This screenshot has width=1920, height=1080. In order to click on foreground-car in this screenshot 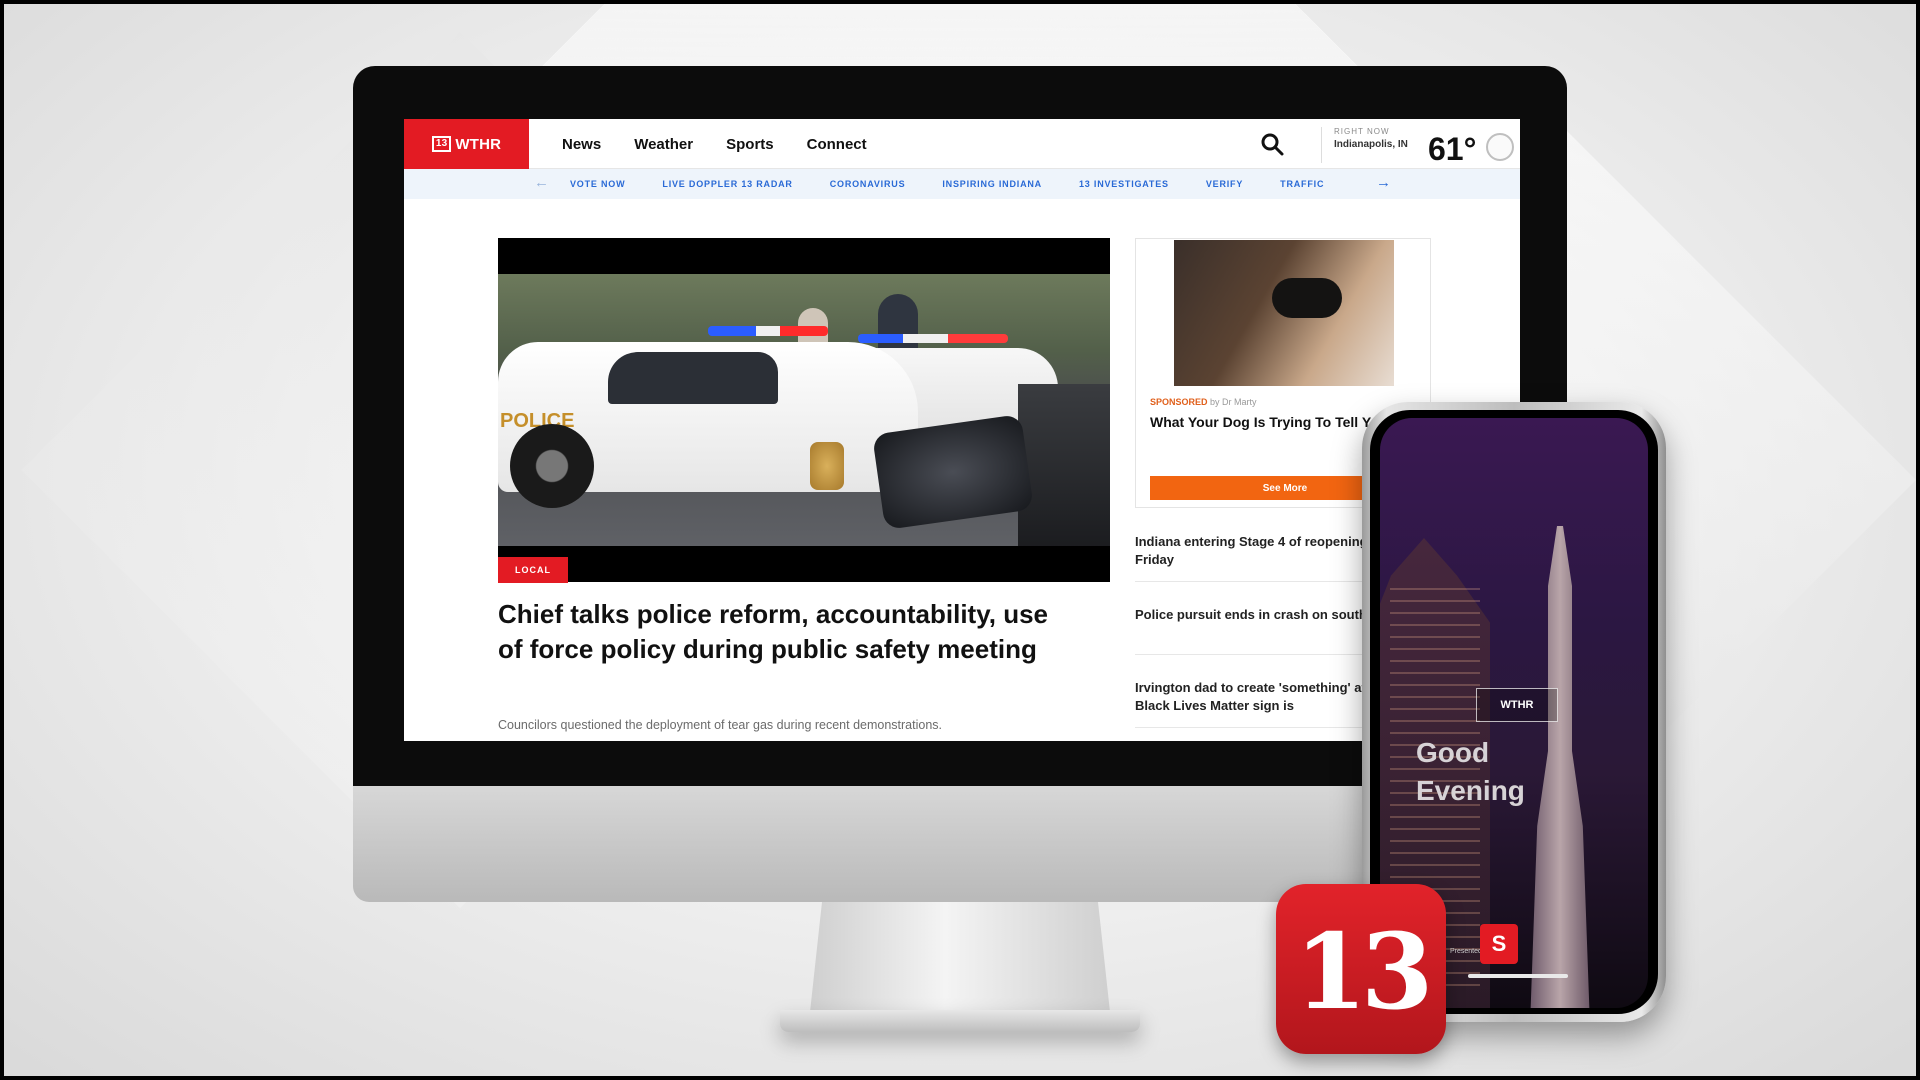, I will do `click(1064, 465)`.